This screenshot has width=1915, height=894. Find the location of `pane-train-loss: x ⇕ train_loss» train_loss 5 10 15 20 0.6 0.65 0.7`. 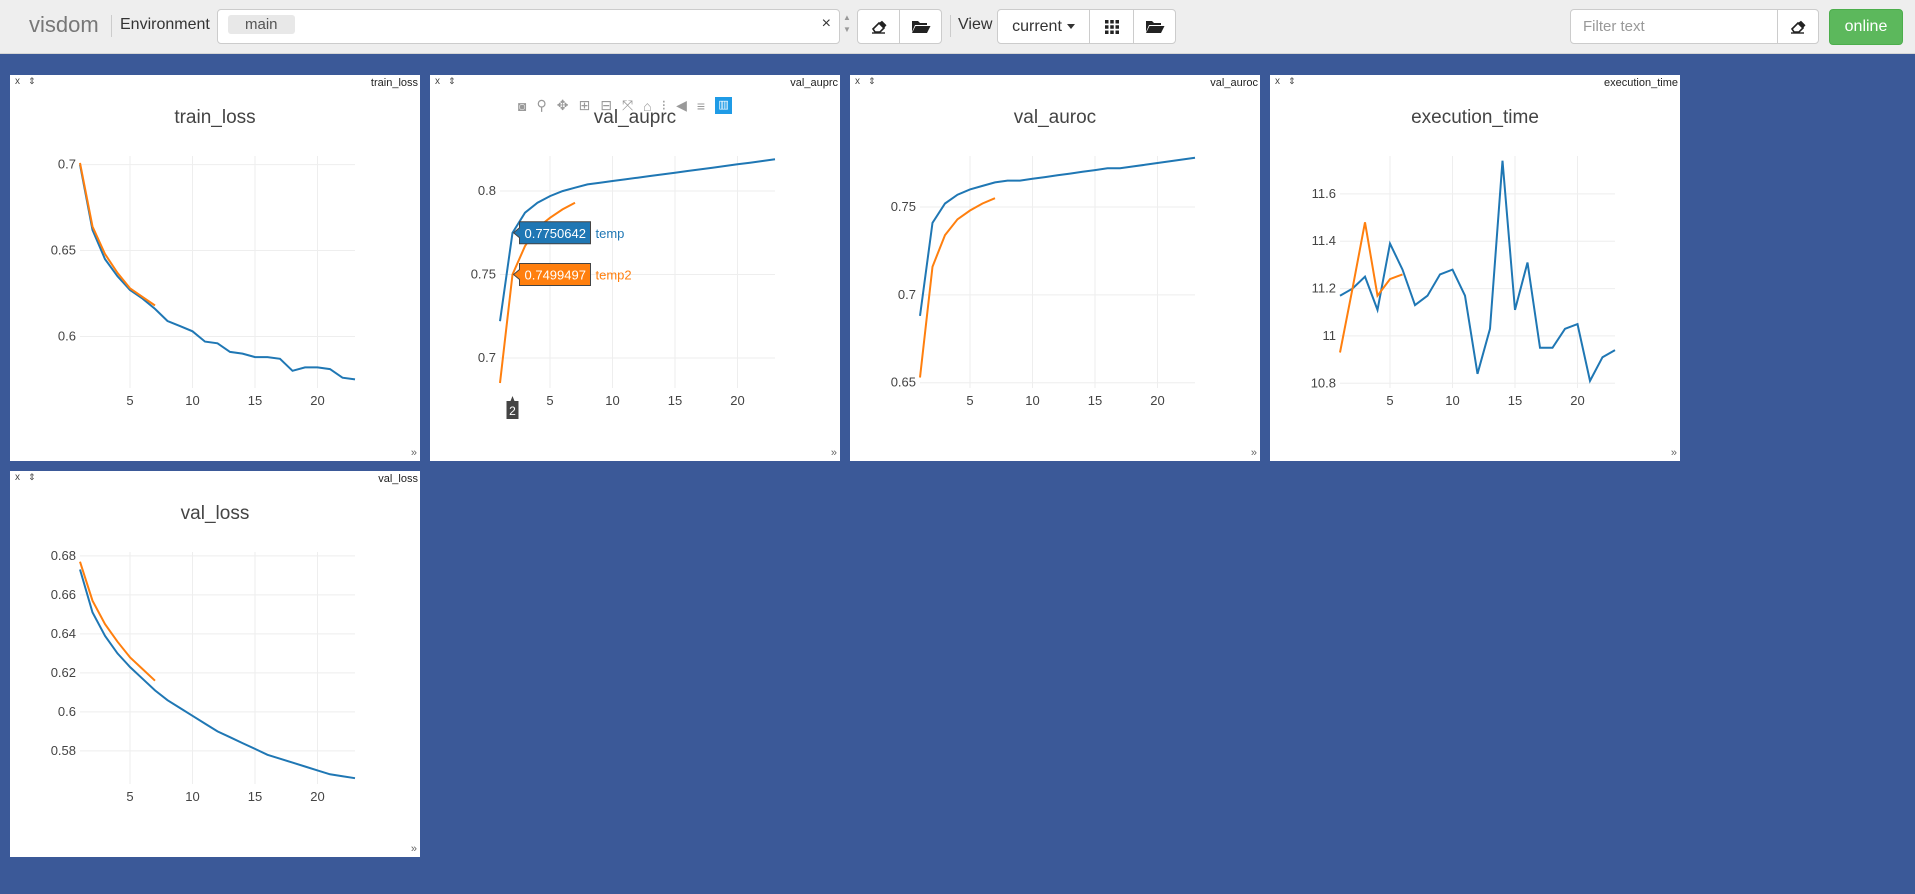

pane-train-loss: x ⇕ train_loss» train_loss 5 10 15 20 0.6 0.65 0.7 is located at coordinates (215, 268).